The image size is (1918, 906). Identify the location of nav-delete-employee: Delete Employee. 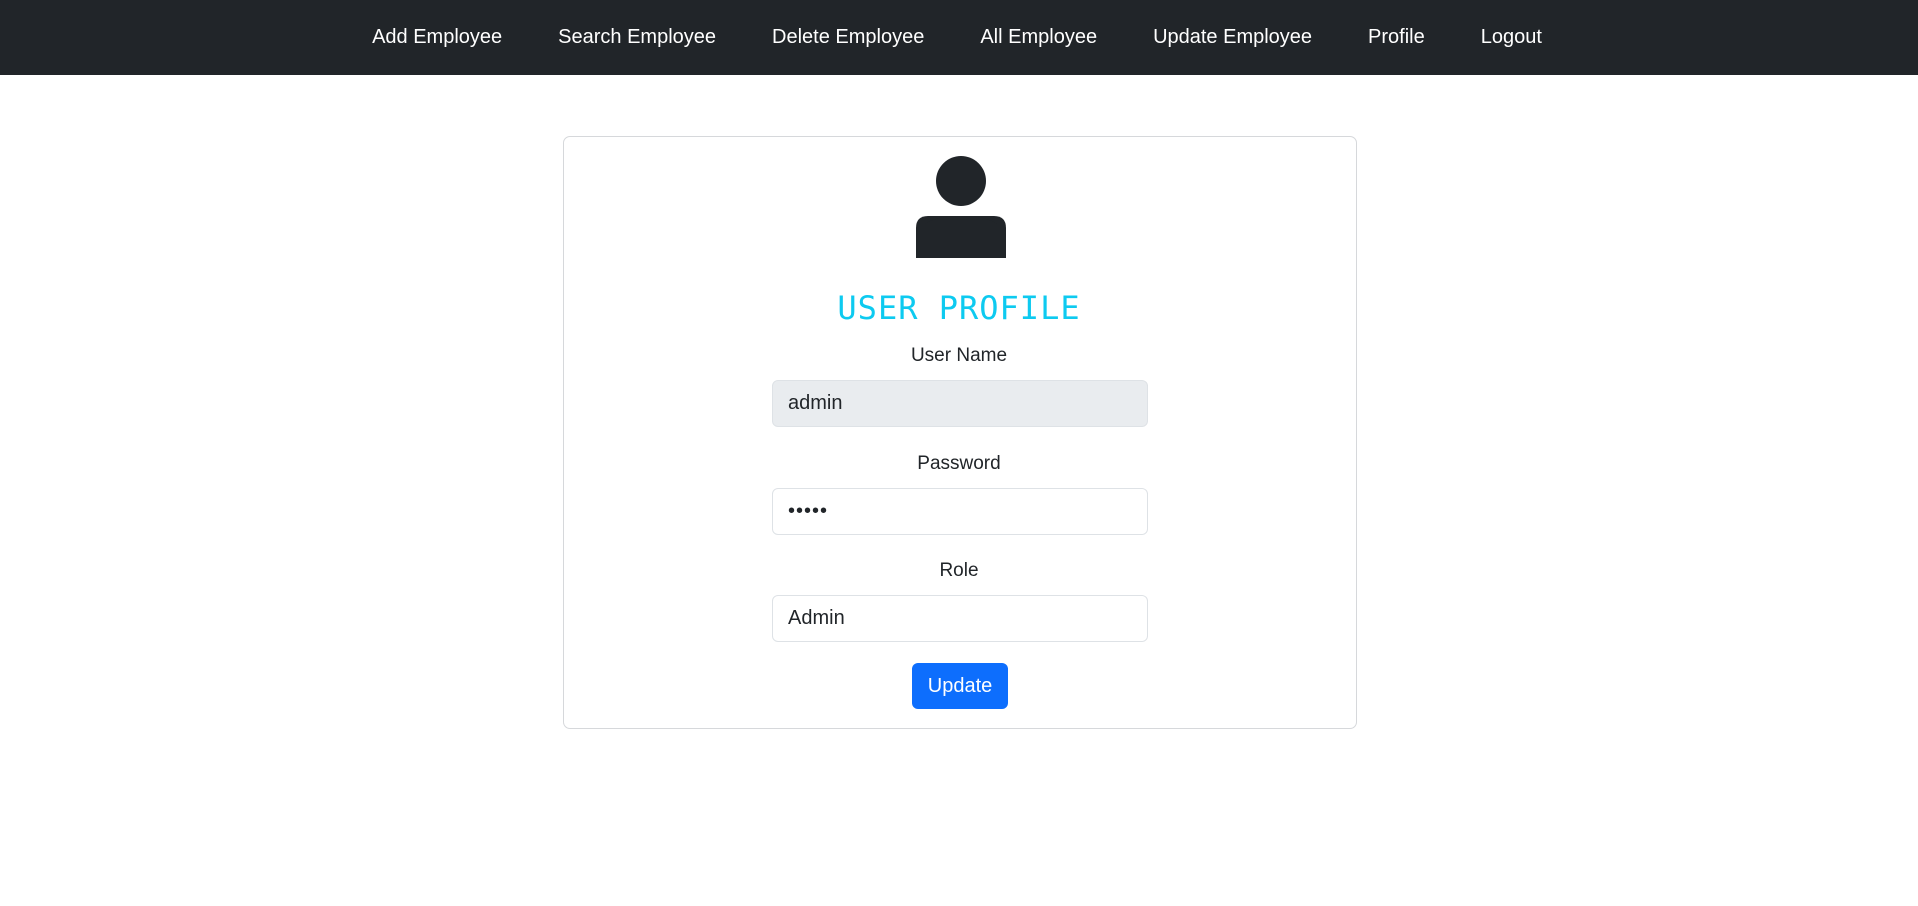
(848, 37).